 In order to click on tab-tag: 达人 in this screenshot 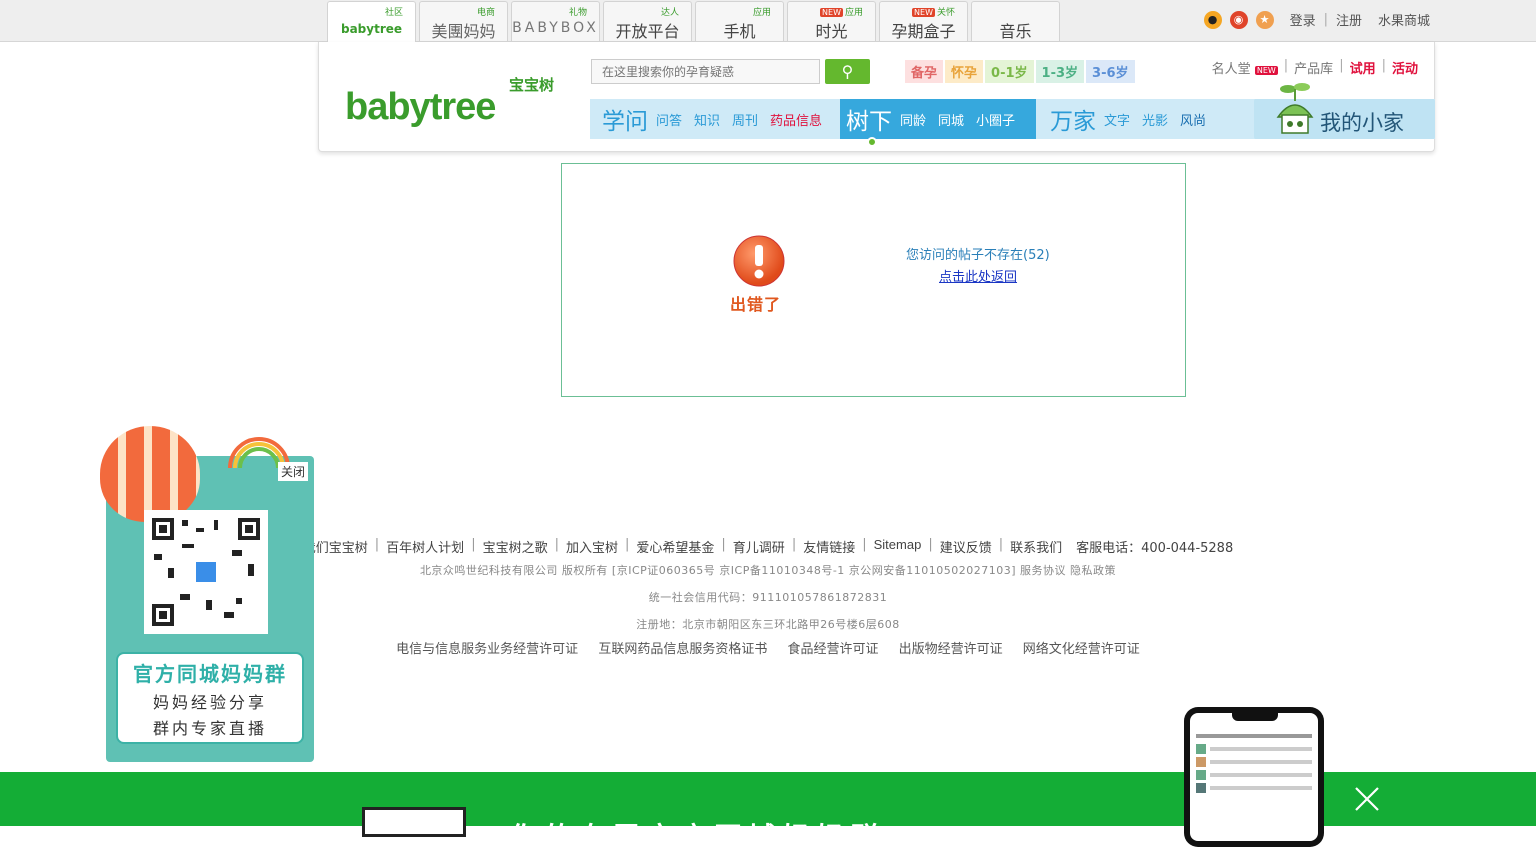, I will do `click(669, 13)`.